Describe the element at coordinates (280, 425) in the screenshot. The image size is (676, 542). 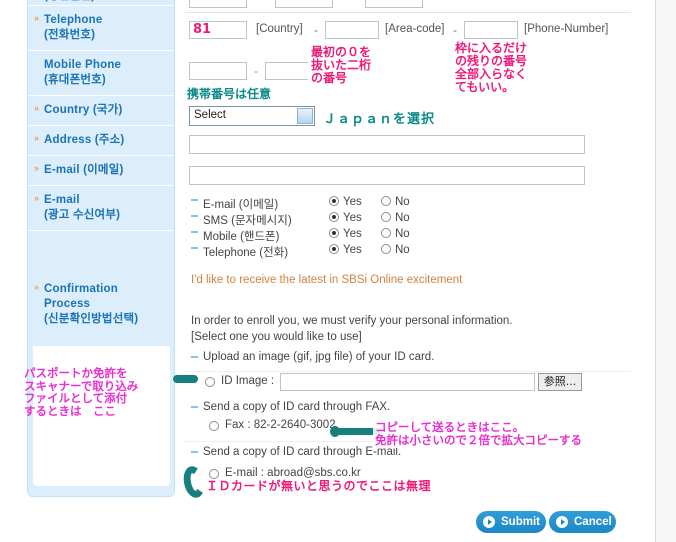
I see `fax-label: Fax : 82-2-2640-3002` at that location.